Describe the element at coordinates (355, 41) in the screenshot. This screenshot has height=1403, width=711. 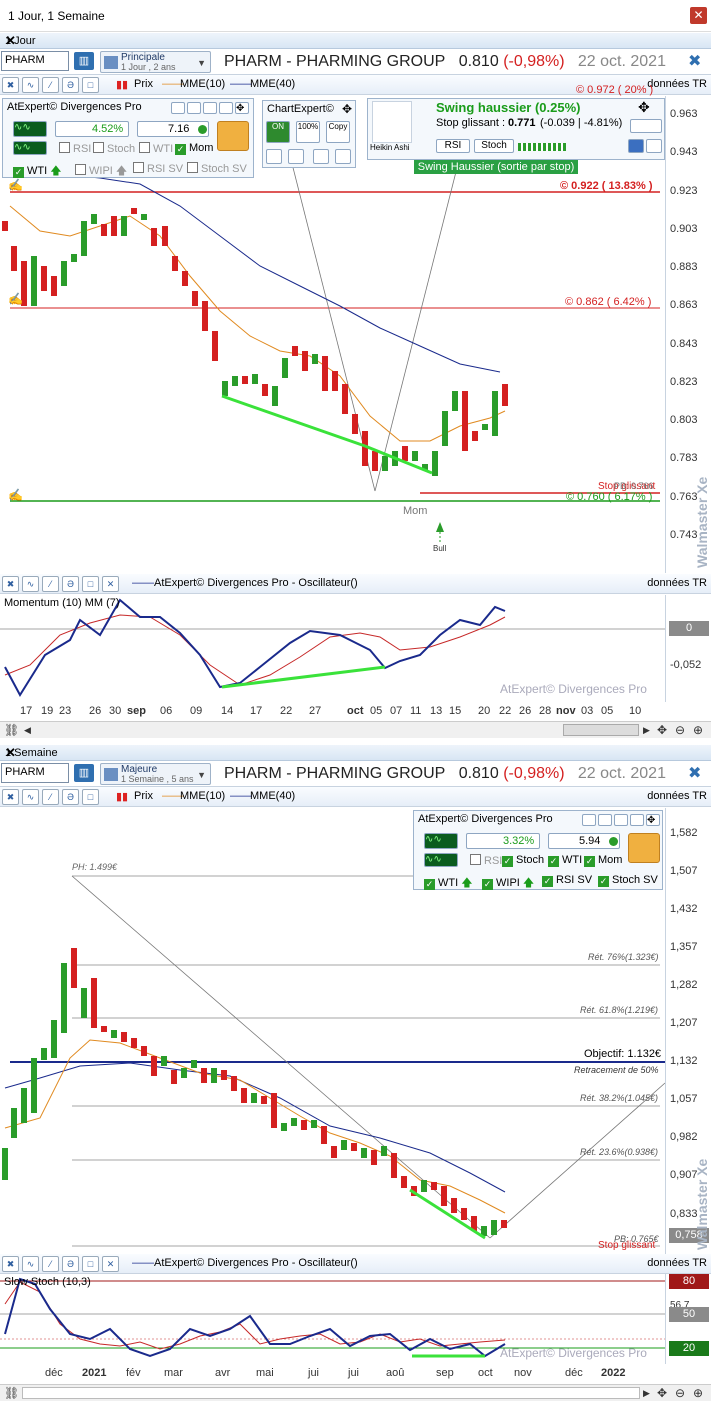
I see `panel1-close-icon: ✕` at that location.